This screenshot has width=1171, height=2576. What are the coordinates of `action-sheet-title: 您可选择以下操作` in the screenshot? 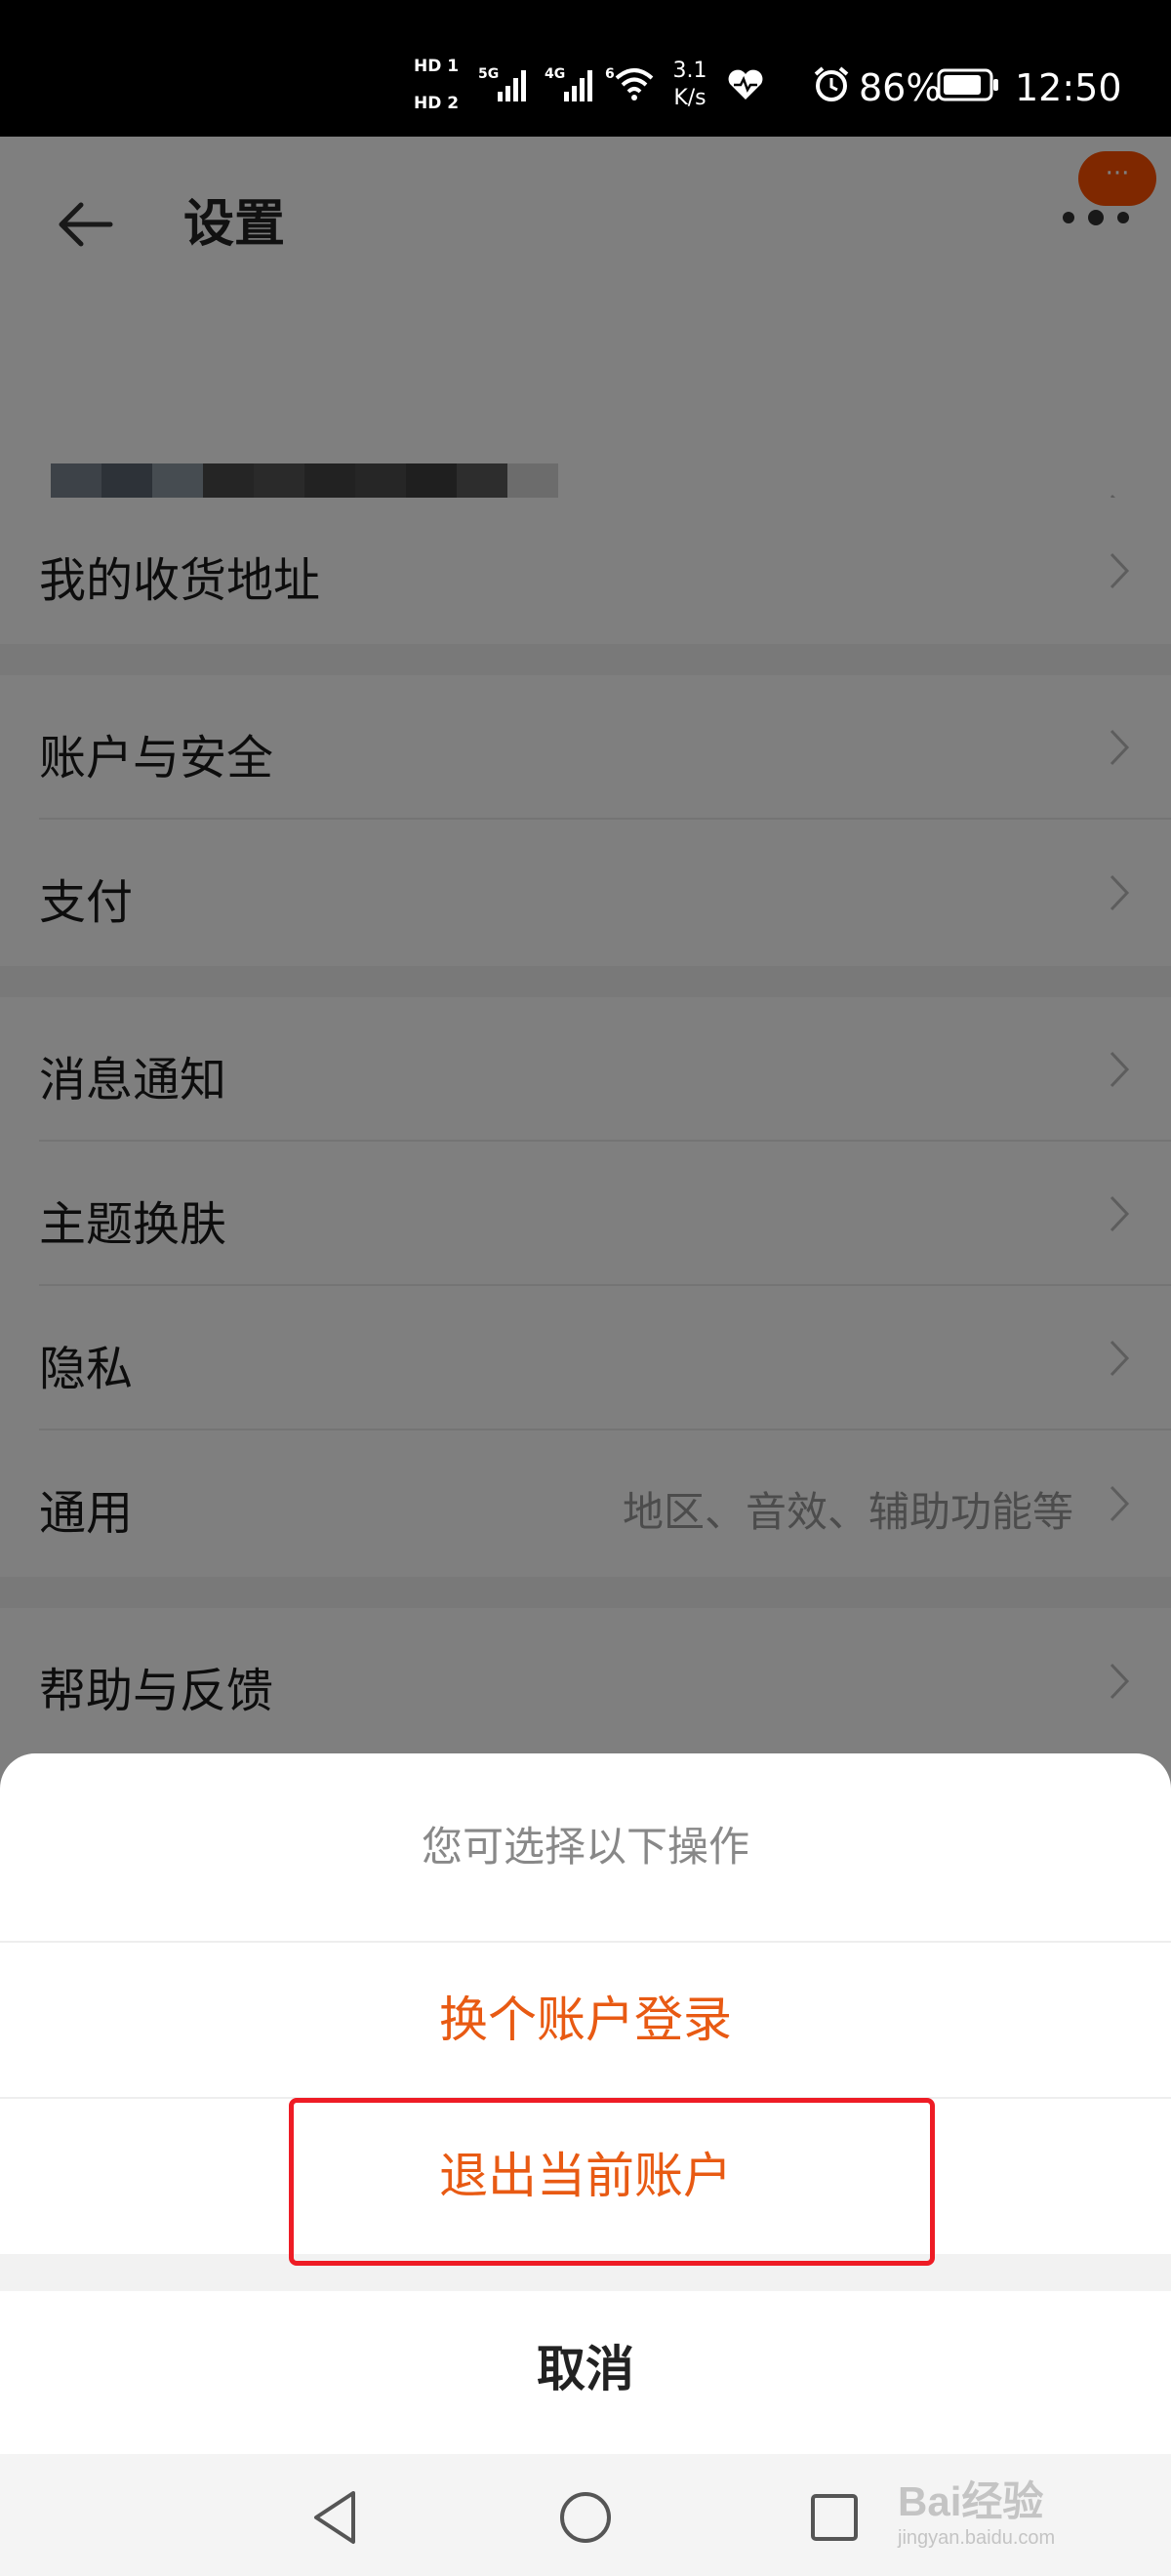 It's located at (585, 1847).